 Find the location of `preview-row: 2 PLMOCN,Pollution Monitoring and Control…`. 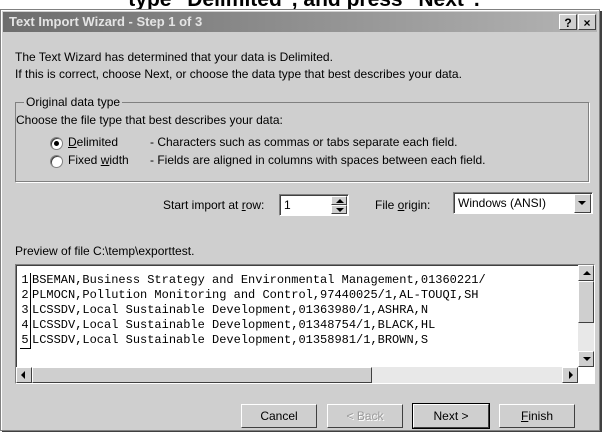

preview-row: 2 PLMOCN,Pollution Monitoring and Control… is located at coordinates (249, 296).